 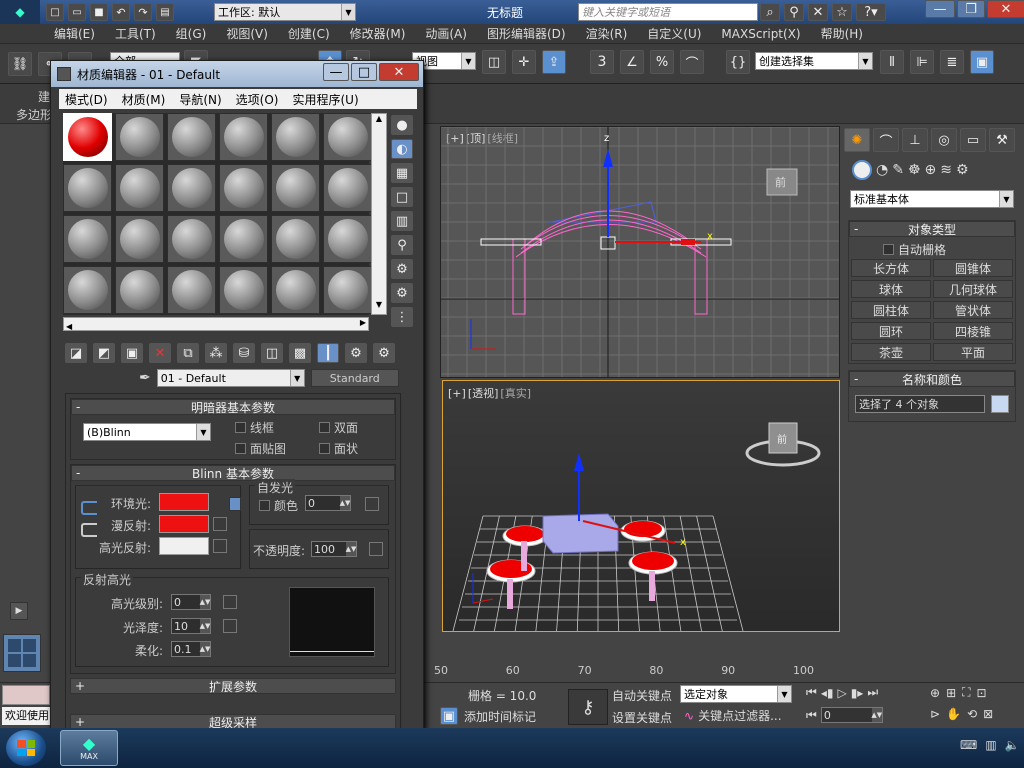 I want to click on options-icon: ⚙, so click(x=402, y=269).